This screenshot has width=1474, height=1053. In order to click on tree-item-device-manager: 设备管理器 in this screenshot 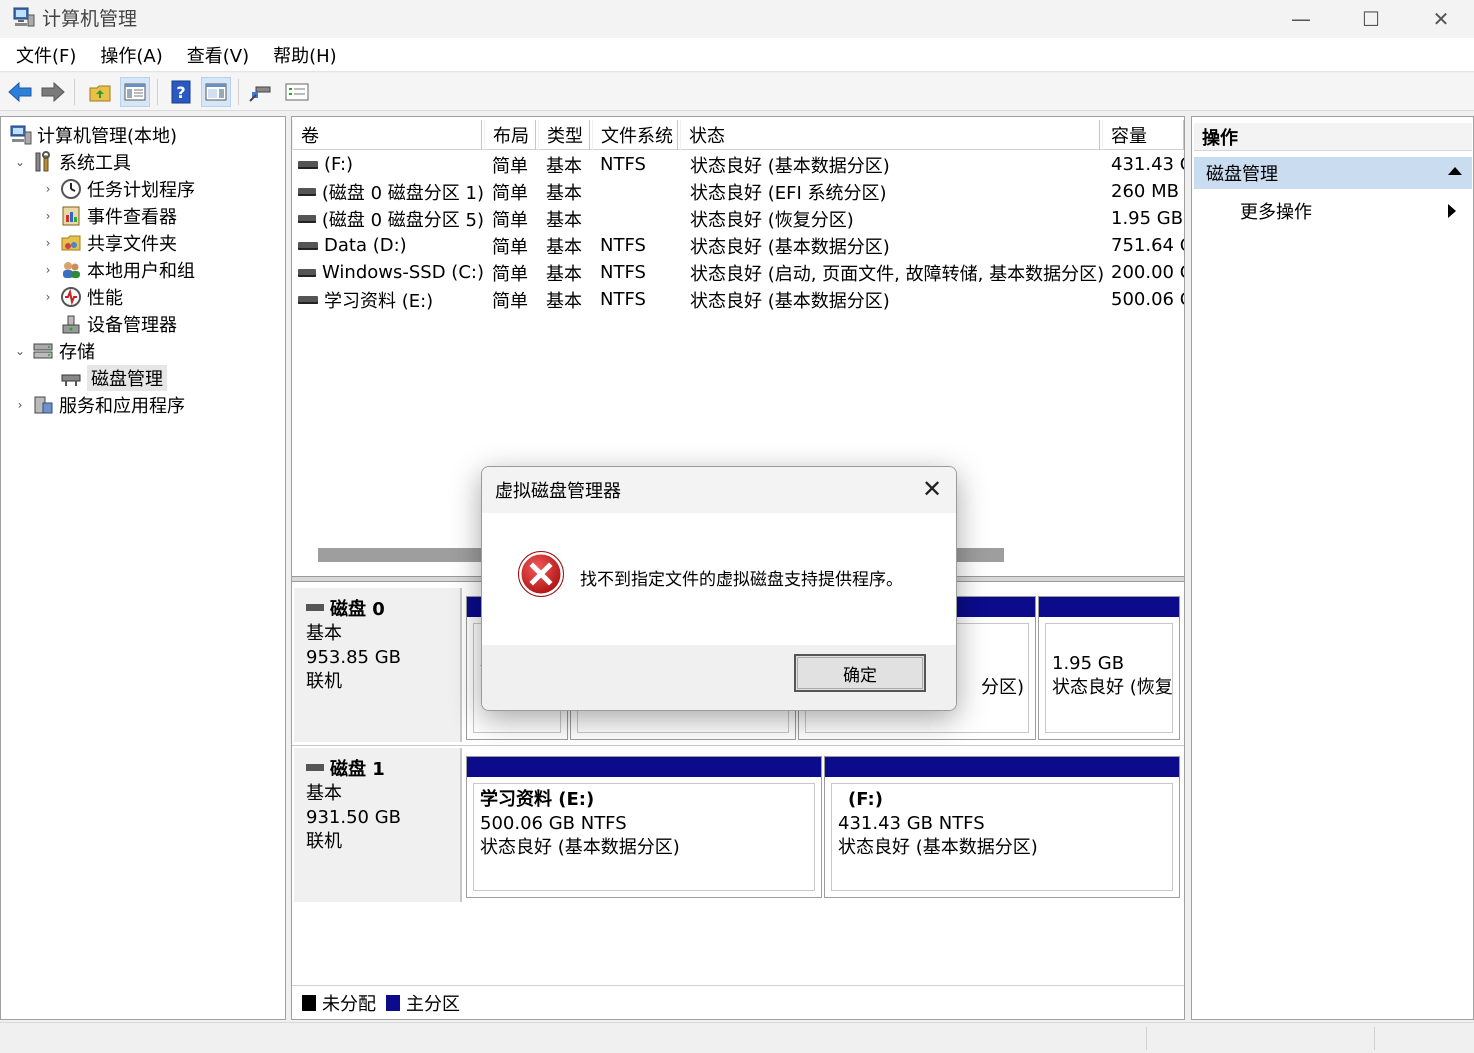, I will do `click(116, 323)`.